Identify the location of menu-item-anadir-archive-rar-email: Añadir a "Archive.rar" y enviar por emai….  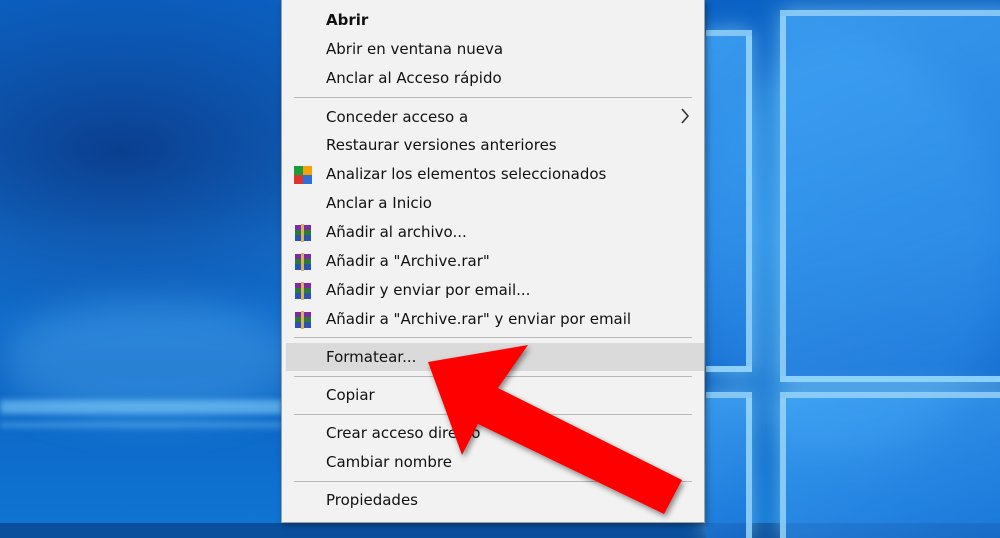
(495, 319).